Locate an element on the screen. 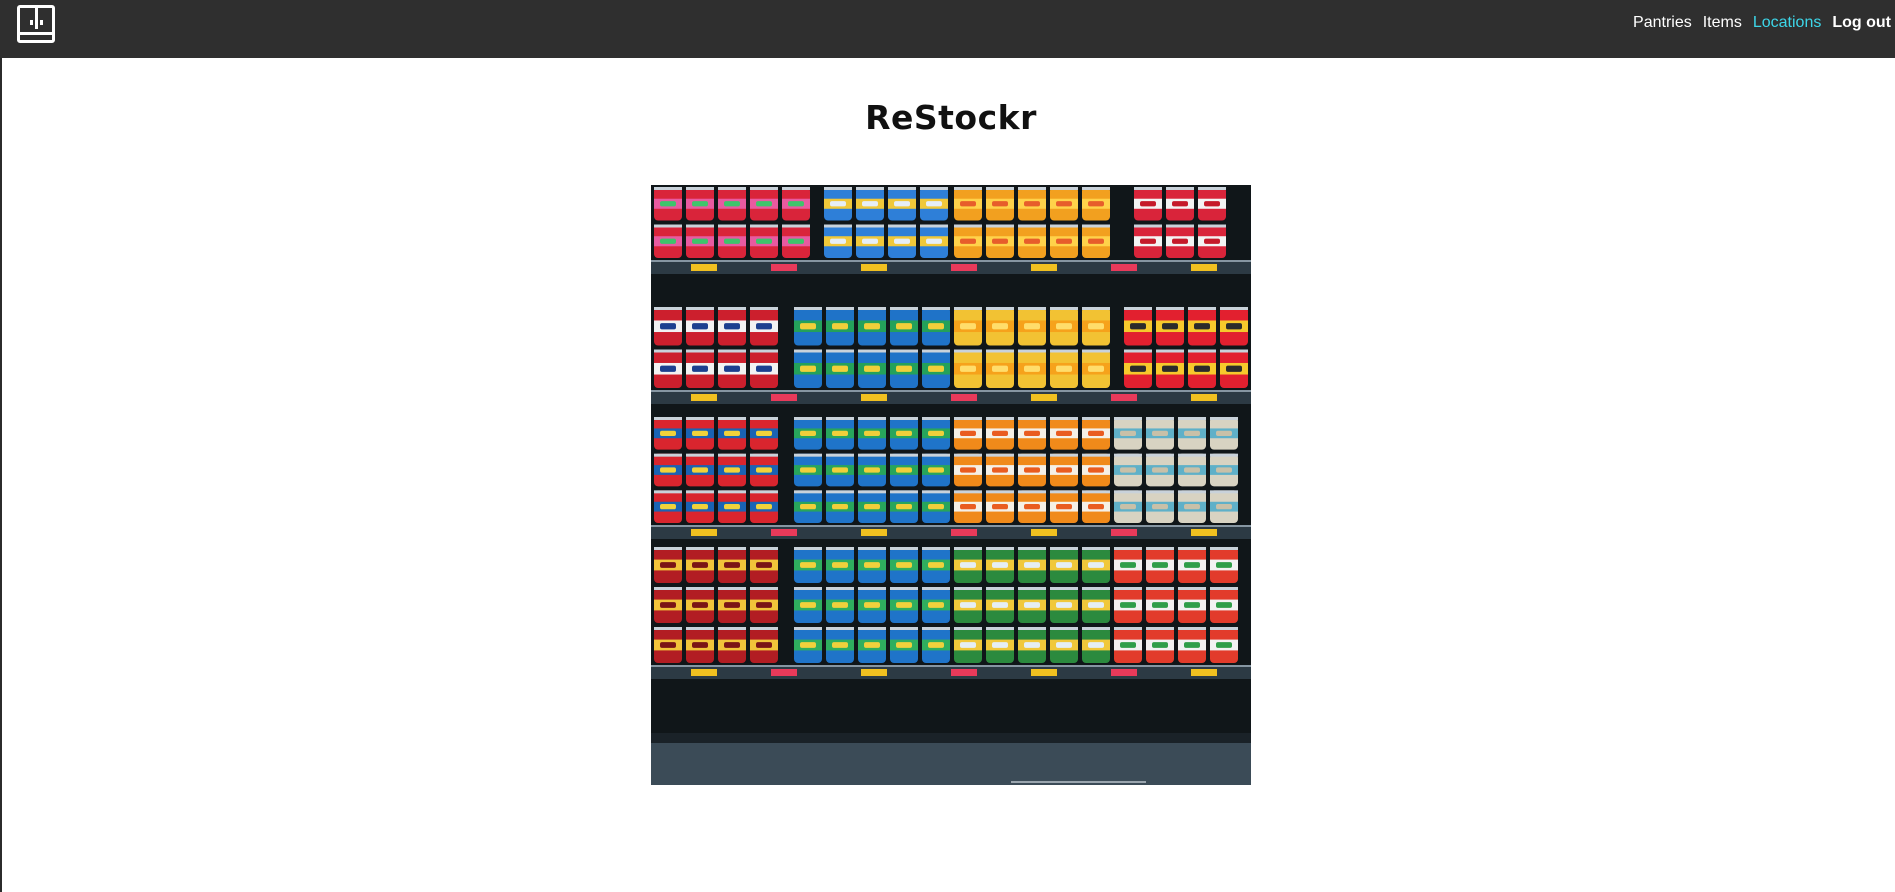 The height and width of the screenshot is (892, 1895). nav-locations-link: Locations is located at coordinates (1787, 23).